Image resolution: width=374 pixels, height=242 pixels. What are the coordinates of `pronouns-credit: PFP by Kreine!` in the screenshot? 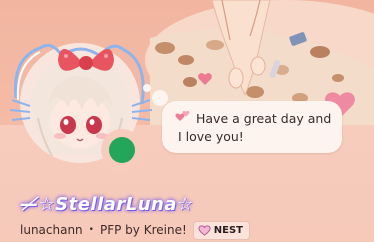 It's located at (143, 230).